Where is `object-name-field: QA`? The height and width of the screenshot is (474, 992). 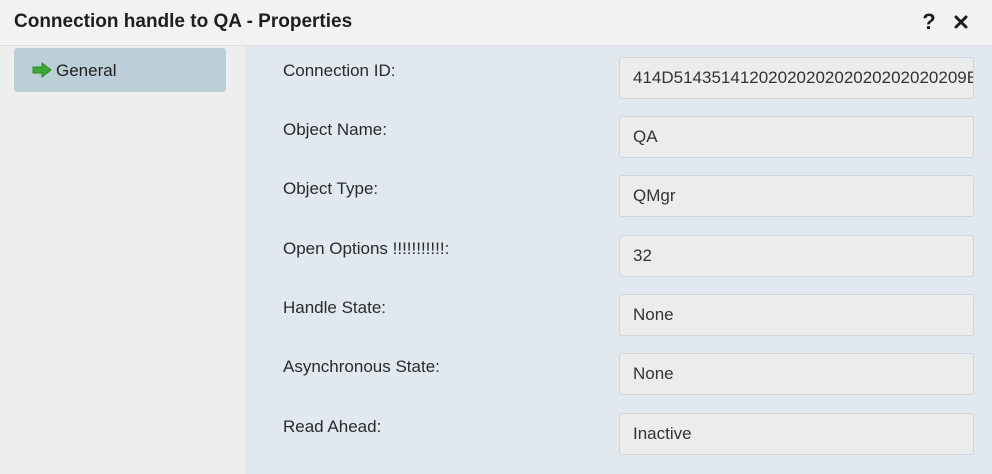
object-name-field: QA is located at coordinates (796, 137).